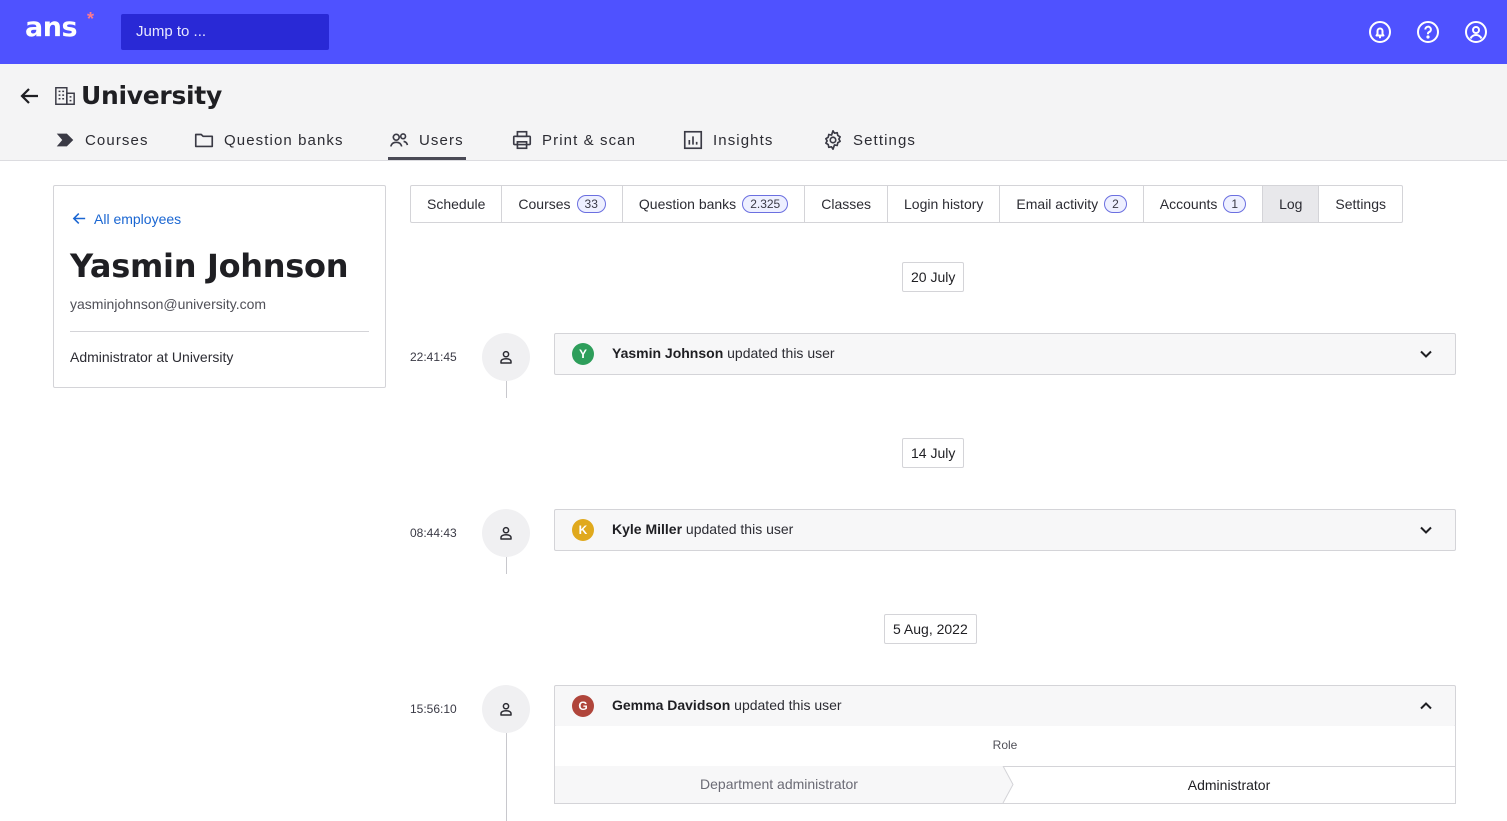  I want to click on nav-courses: Courses, so click(101, 140).